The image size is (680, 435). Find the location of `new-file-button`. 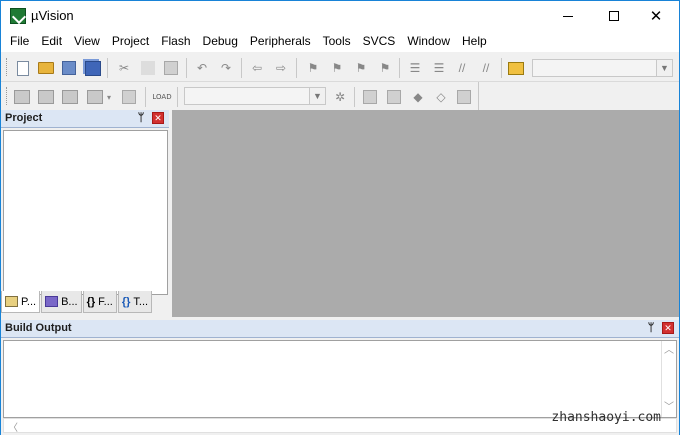

new-file-button is located at coordinates (23, 68).